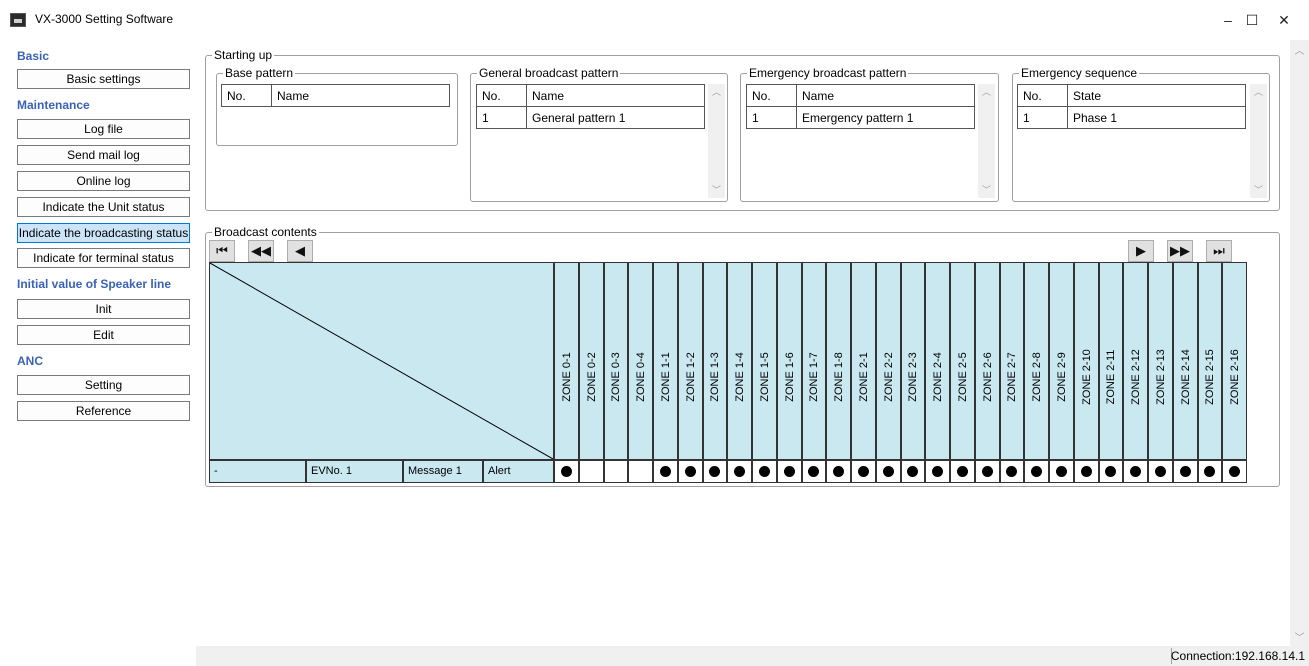 The image size is (1309, 666). What do you see at coordinates (591, 361) in the screenshot?
I see `zone-header: ZONE 0-2` at bounding box center [591, 361].